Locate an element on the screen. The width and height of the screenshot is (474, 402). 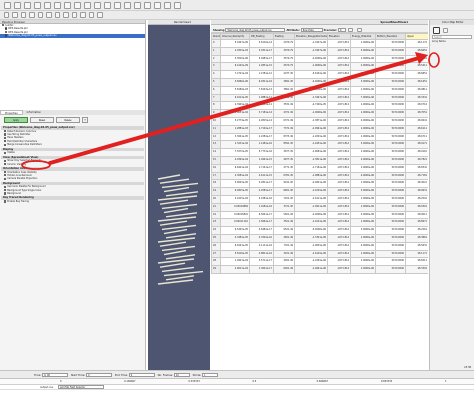
clip-icon is located at coordinates (32, 15).